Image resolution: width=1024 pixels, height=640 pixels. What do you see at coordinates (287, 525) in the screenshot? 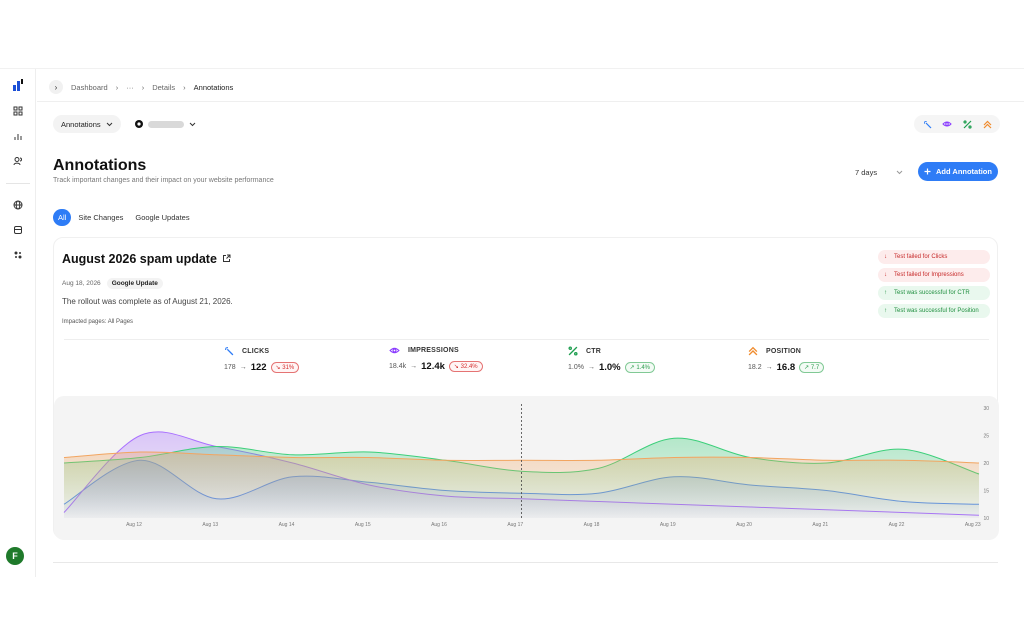
I see `x-tick-label: Aug 14` at bounding box center [287, 525].